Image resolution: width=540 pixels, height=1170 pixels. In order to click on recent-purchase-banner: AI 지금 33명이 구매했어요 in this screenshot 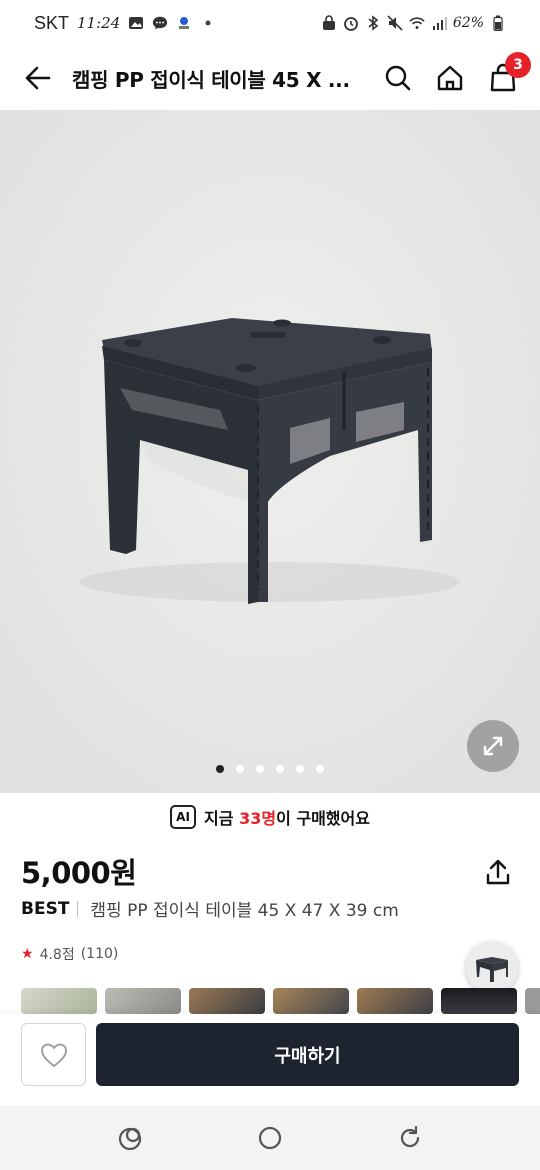, I will do `click(270, 817)`.